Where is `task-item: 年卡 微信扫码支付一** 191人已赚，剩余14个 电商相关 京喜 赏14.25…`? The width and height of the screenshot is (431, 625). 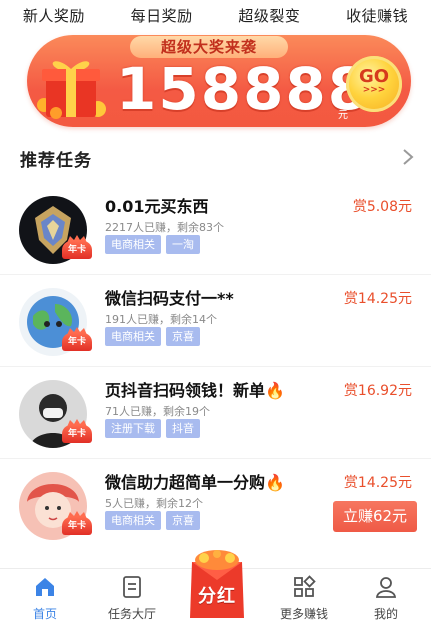
task-item: 年卡 微信扫码支付一** 191人已赚，剩余14个 电商相关 京喜 赏14.25… is located at coordinates (215, 321).